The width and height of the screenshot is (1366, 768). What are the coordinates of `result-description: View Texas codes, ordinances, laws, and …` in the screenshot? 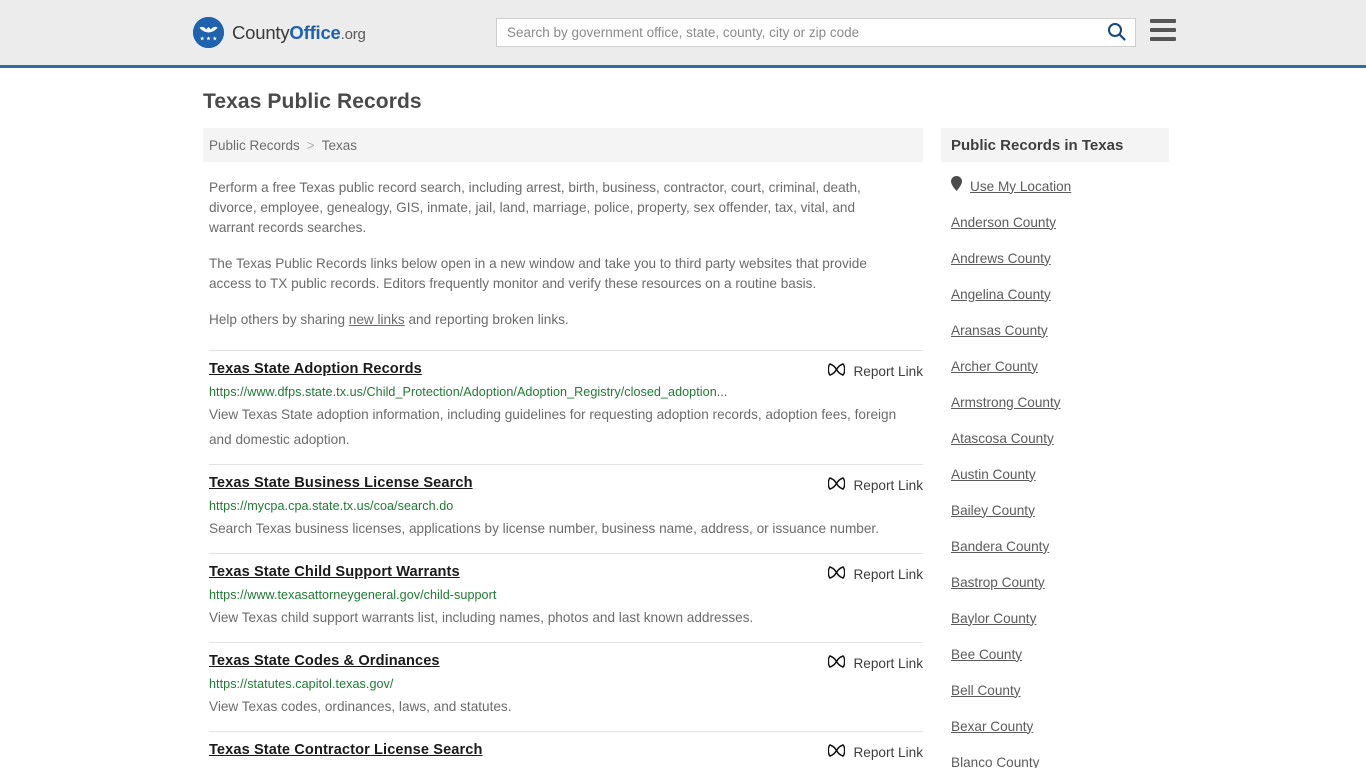 It's located at (360, 706).